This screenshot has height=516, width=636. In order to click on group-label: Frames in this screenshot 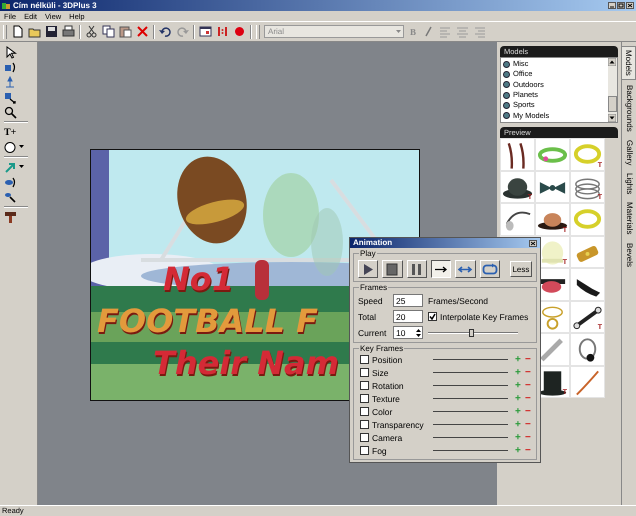, I will do `click(373, 287)`.